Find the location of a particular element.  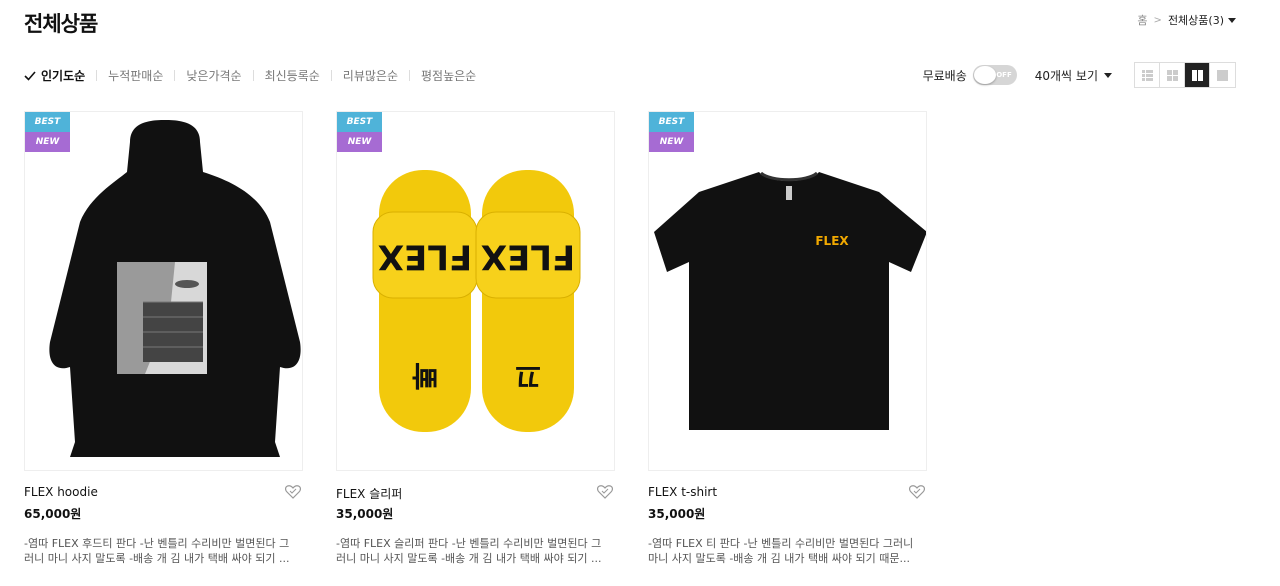

sort-most-reviews: 리뷰많은순 is located at coordinates (370, 75).